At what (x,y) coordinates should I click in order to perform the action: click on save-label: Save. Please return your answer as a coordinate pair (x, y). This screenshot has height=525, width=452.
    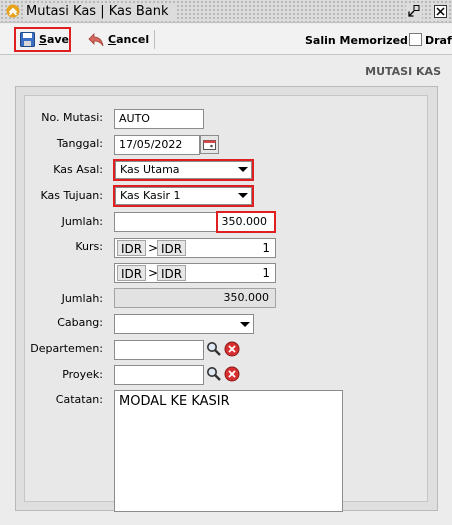
    Looking at the image, I should click on (54, 39).